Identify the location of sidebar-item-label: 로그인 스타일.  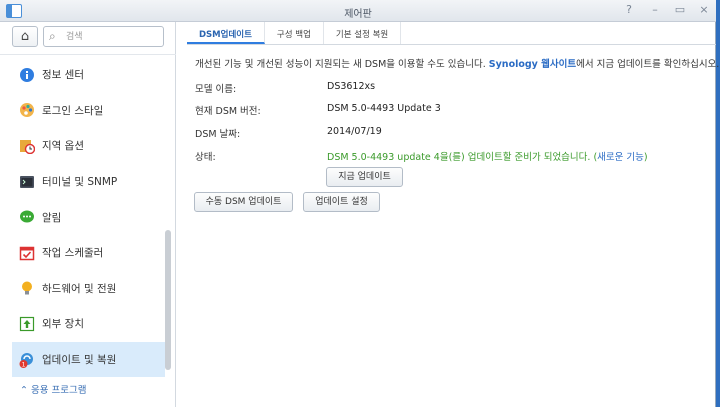
(73, 110).